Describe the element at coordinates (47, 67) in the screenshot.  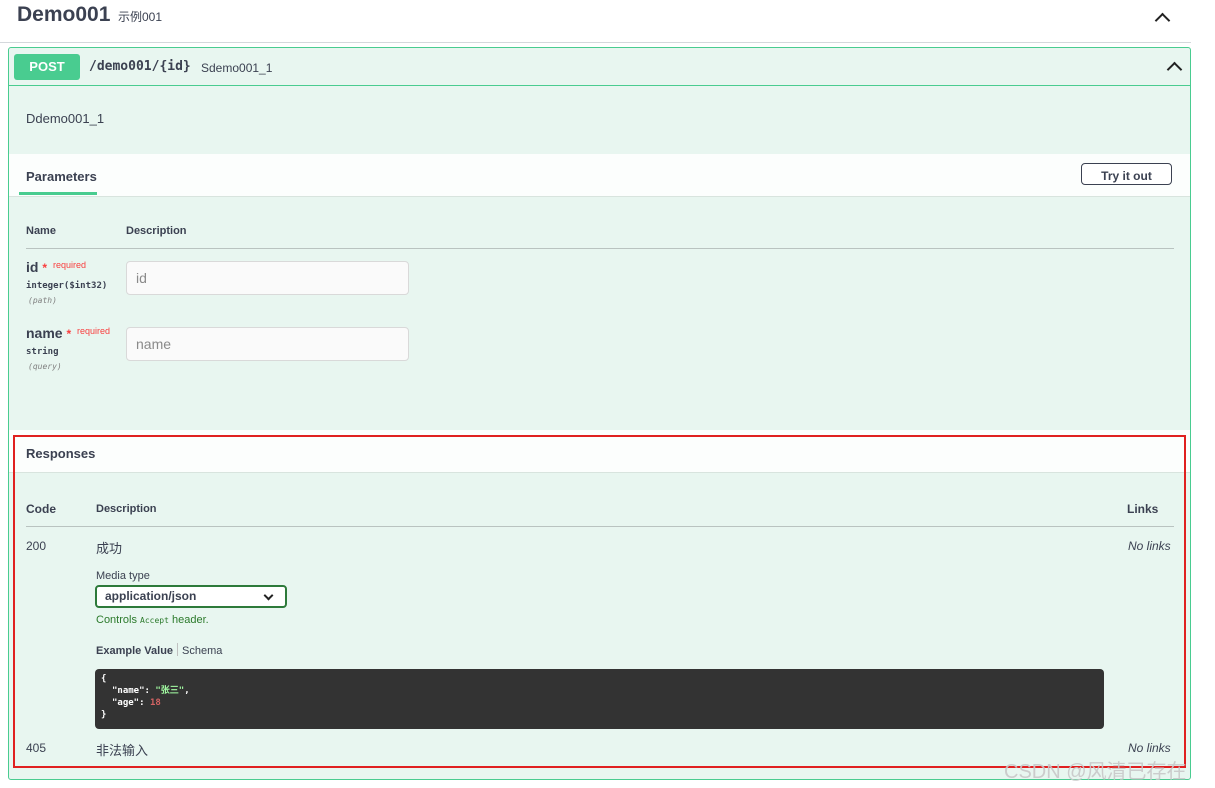
I see `method-badge: POST` at that location.